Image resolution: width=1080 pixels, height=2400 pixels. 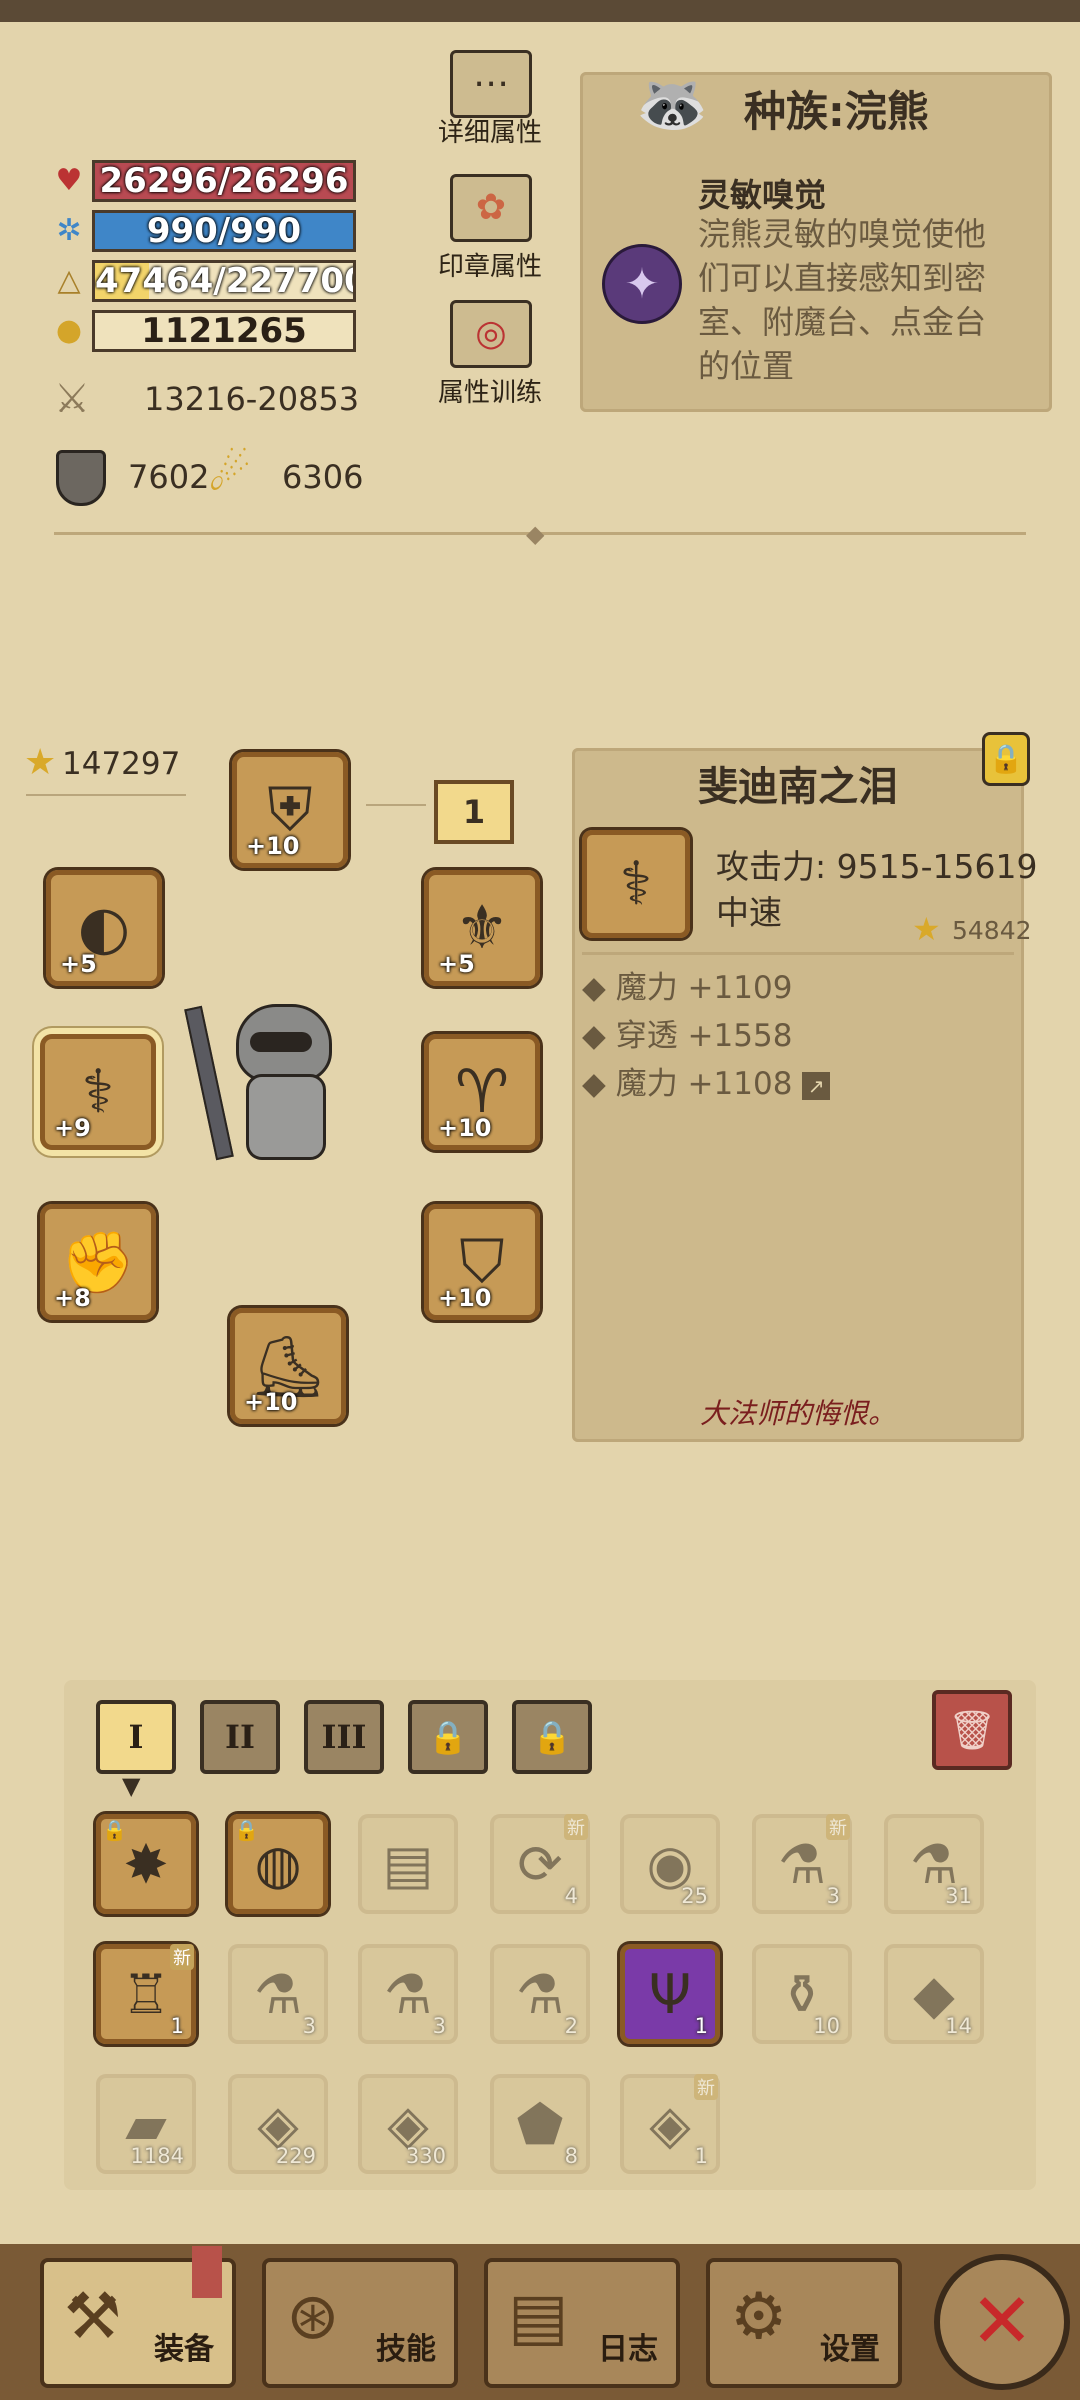 I want to click on item-count: 4, so click(x=571, y=1896).